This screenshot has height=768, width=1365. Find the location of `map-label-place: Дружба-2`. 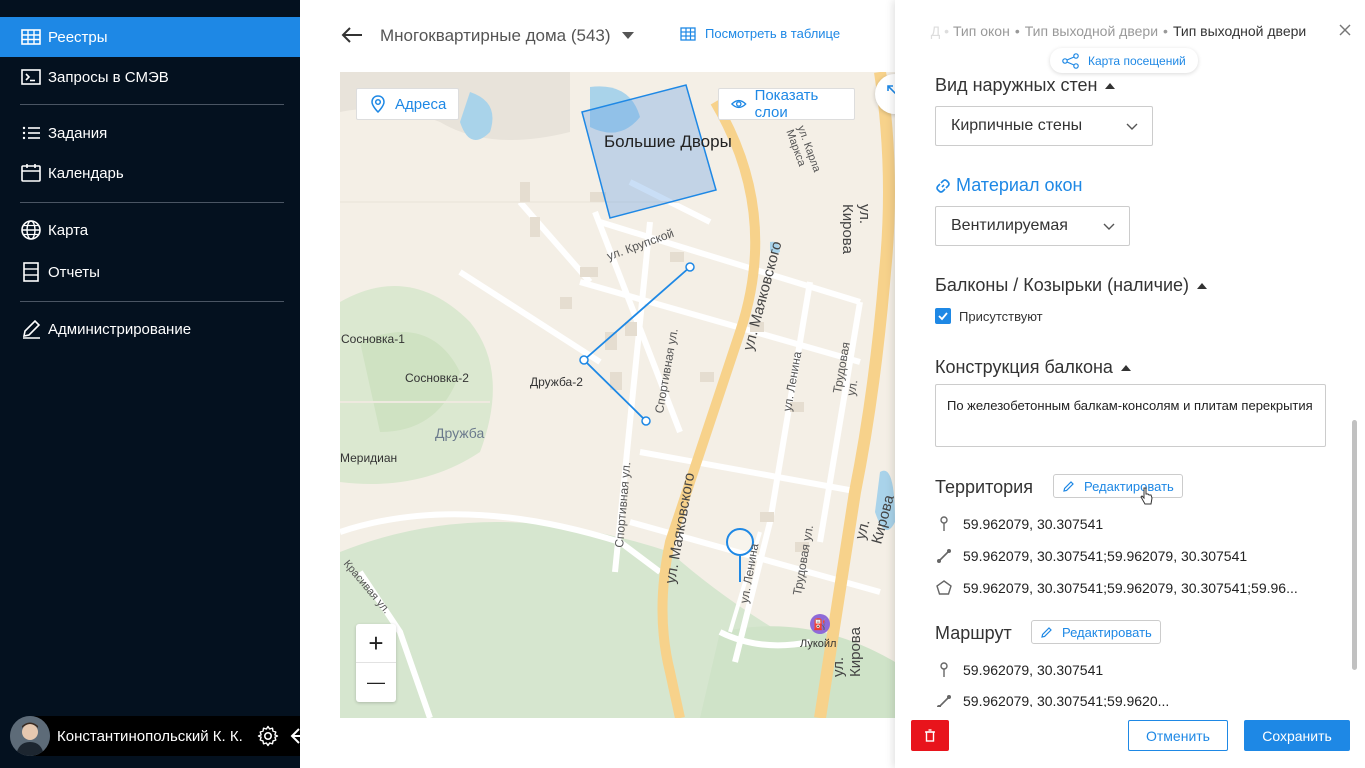

map-label-place: Дружба-2 is located at coordinates (556, 382).